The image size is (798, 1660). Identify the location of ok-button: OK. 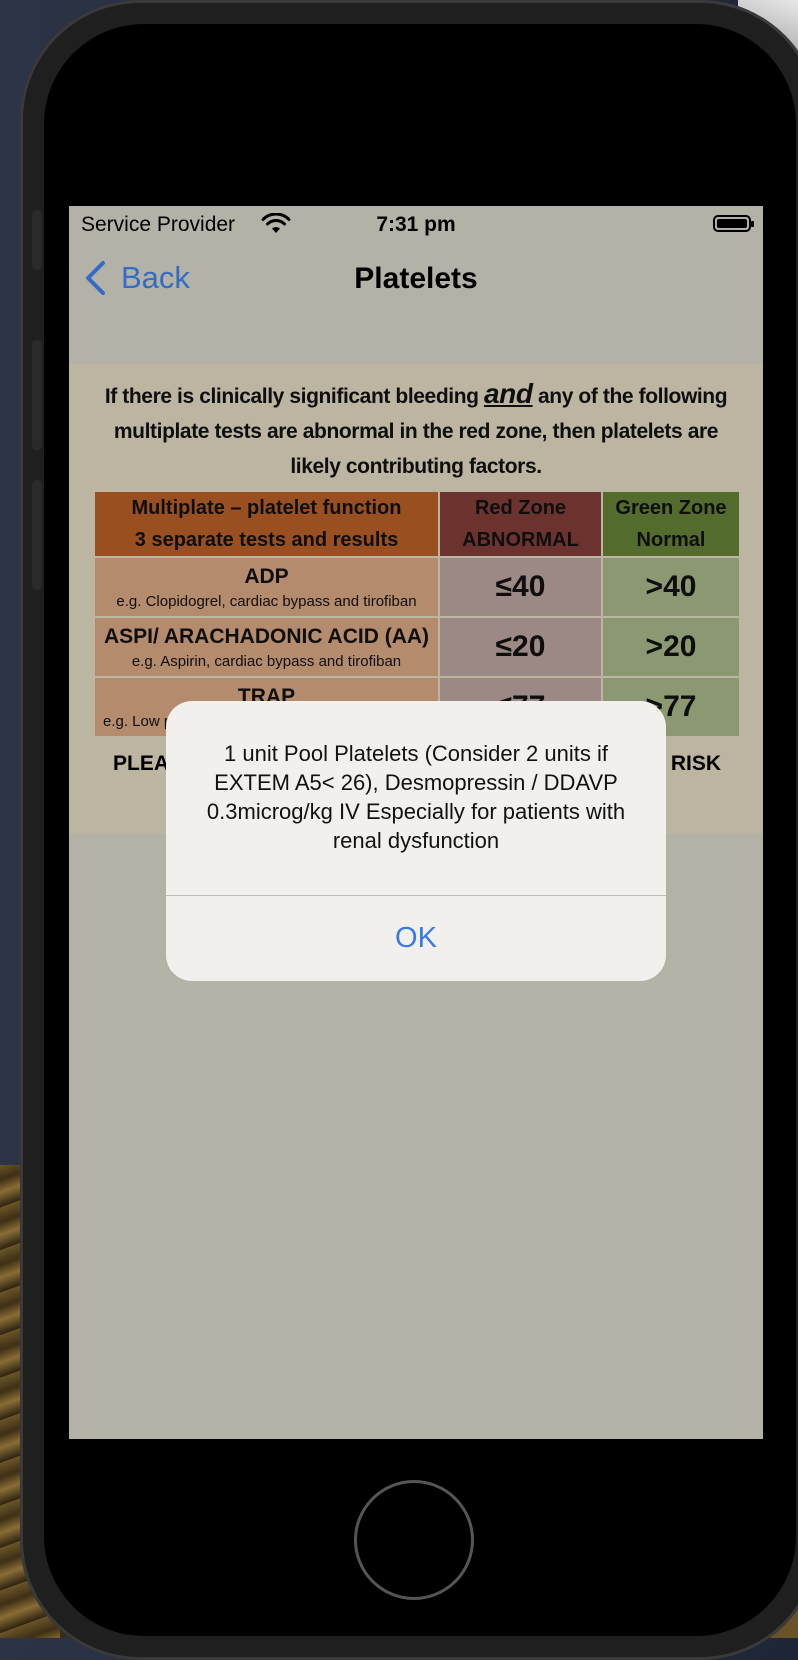
(416, 938).